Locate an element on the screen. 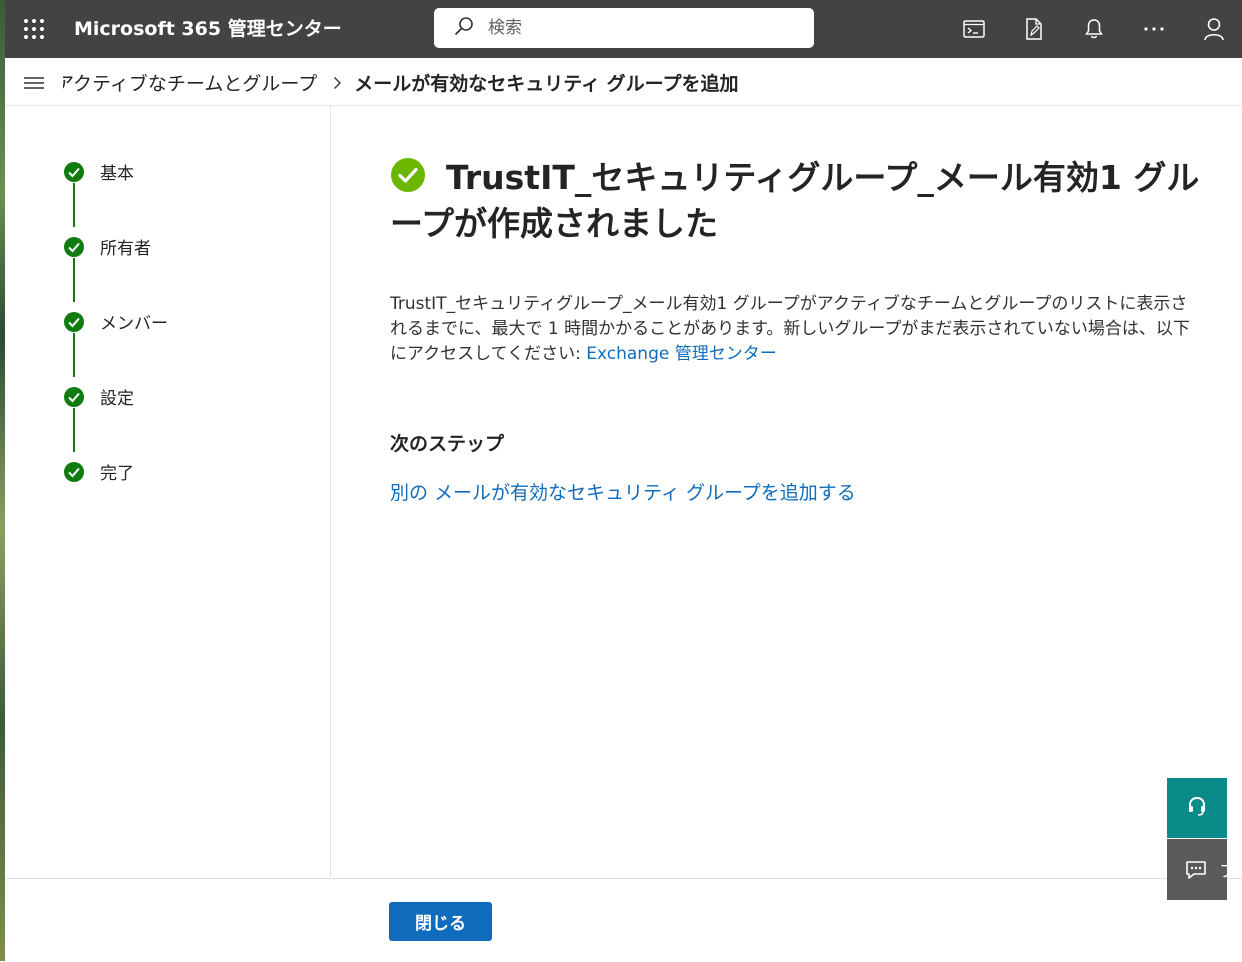  step-label: 基本 is located at coordinates (117, 174).